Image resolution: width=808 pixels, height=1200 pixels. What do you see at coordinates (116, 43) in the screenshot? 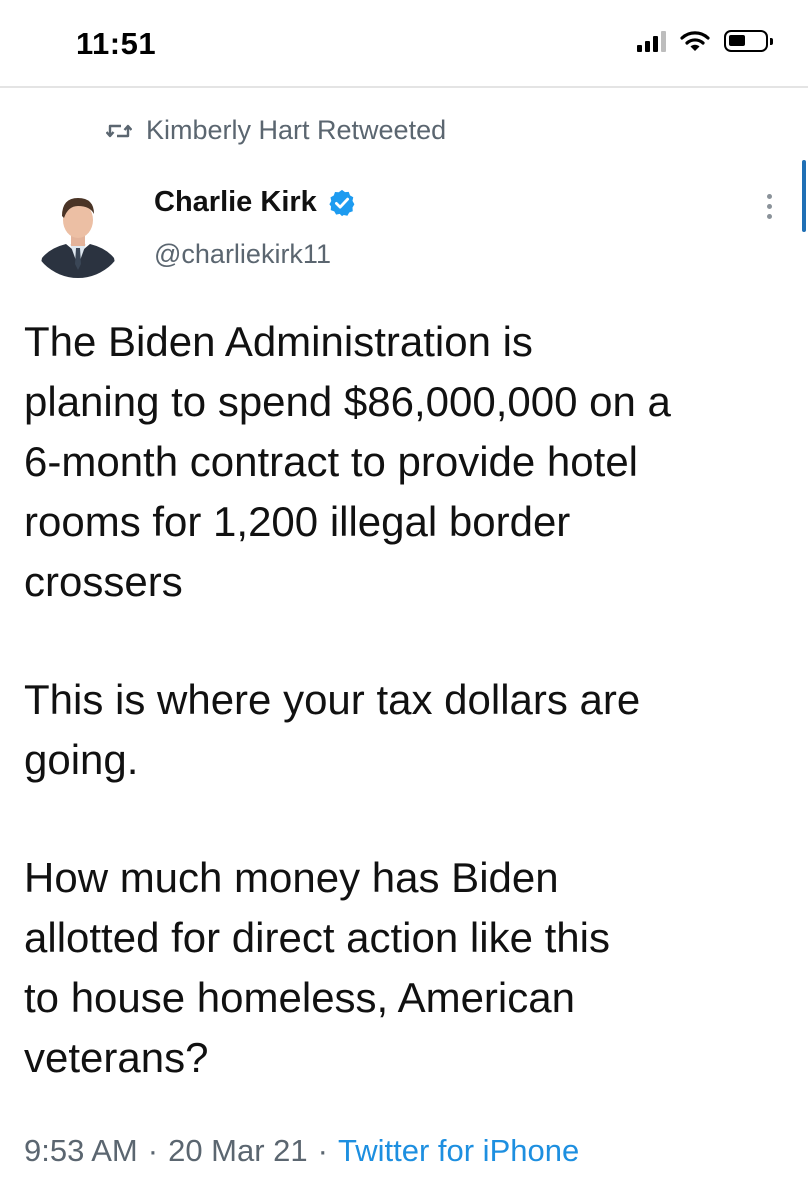
I see `status-time: 11:51` at bounding box center [116, 43].